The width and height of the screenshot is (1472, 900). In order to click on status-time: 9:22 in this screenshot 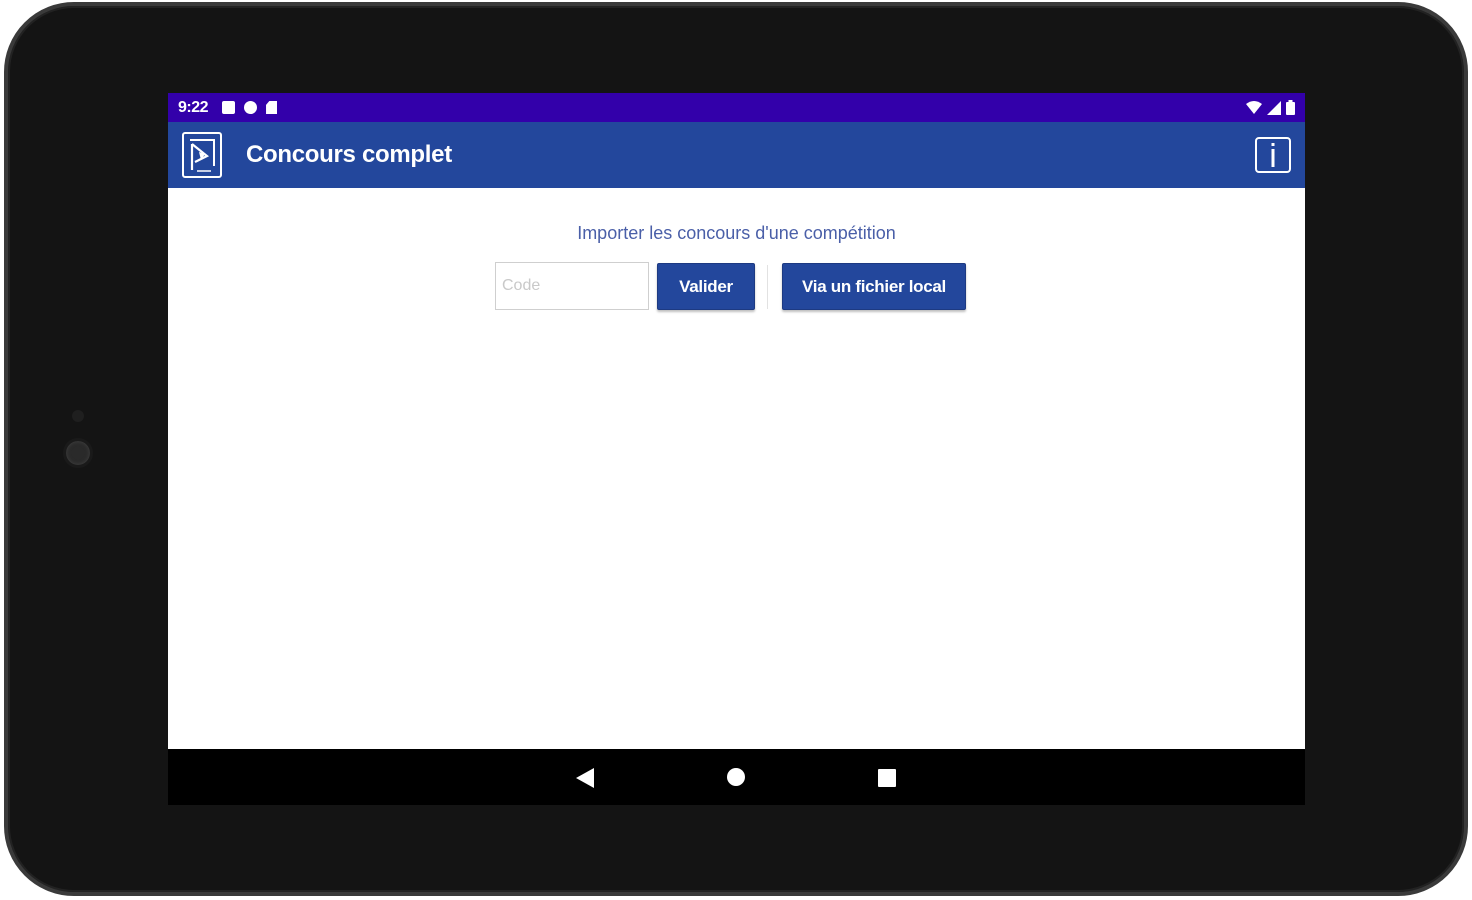, I will do `click(193, 107)`.